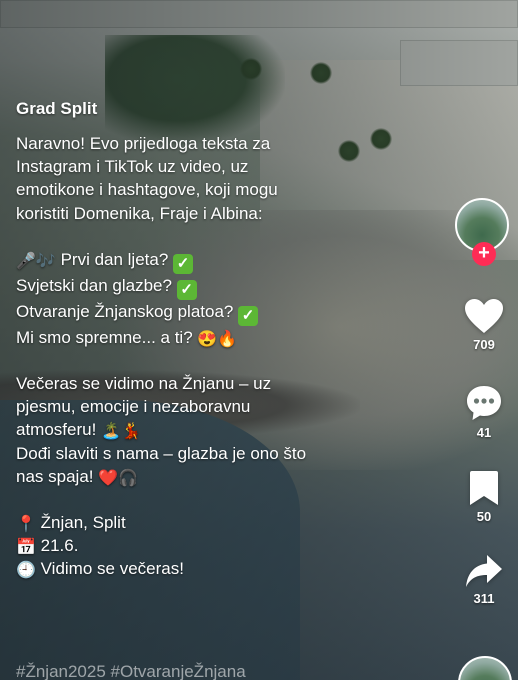 The width and height of the screenshot is (518, 680). Describe the element at coordinates (133, 407) in the screenshot. I see `caption-line: pjesmu, emocije i nezaboravnu` at that location.